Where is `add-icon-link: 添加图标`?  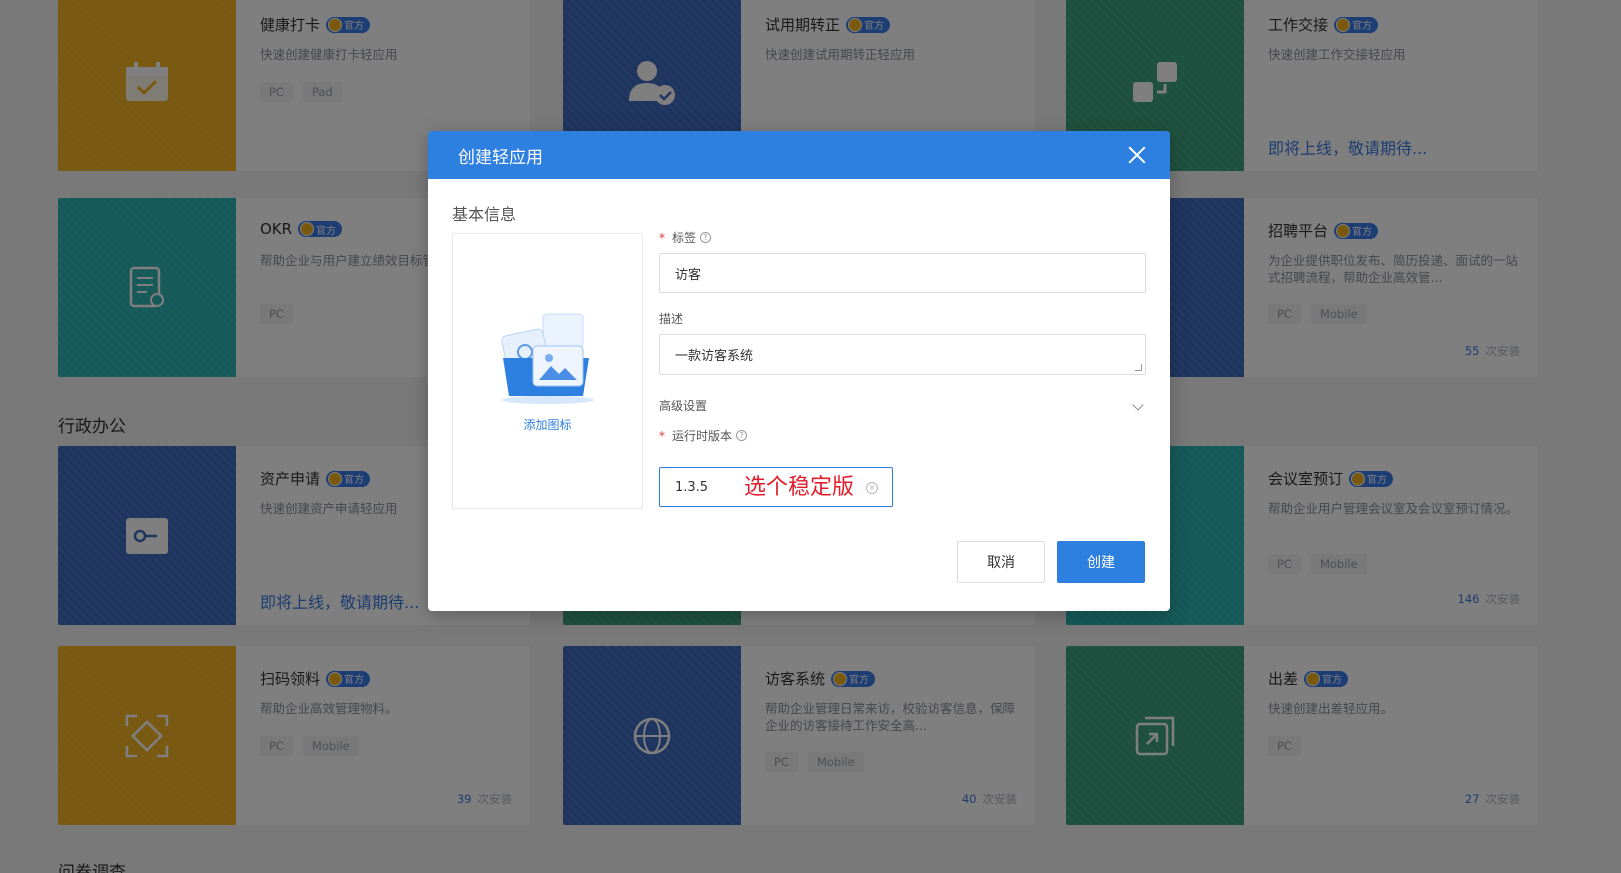 add-icon-link: 添加图标 is located at coordinates (547, 424).